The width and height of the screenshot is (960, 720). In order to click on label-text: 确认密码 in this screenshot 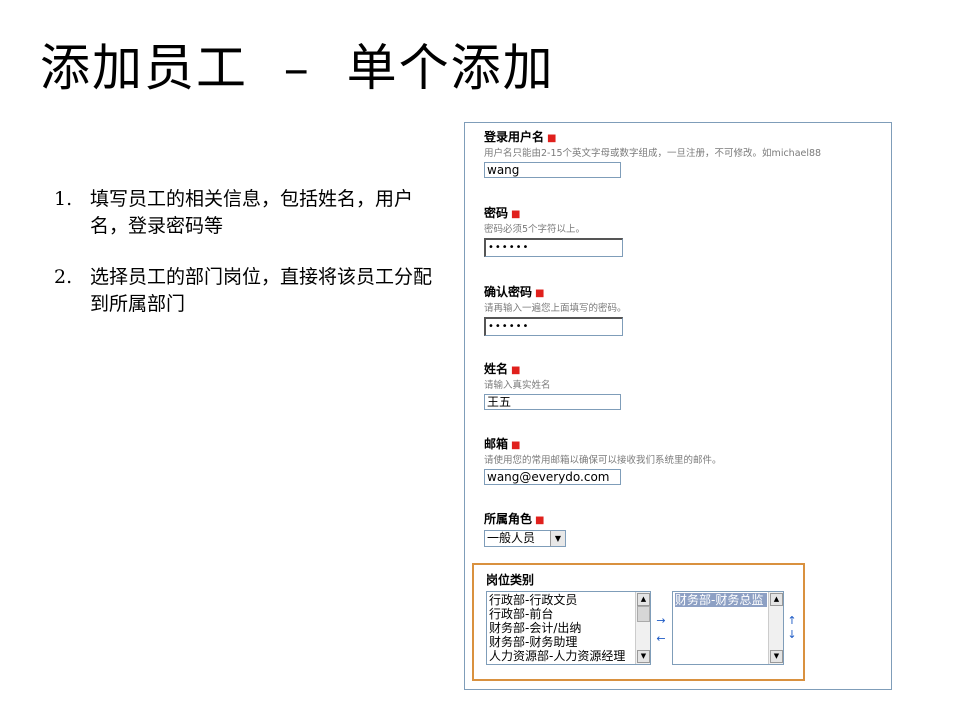, I will do `click(508, 292)`.